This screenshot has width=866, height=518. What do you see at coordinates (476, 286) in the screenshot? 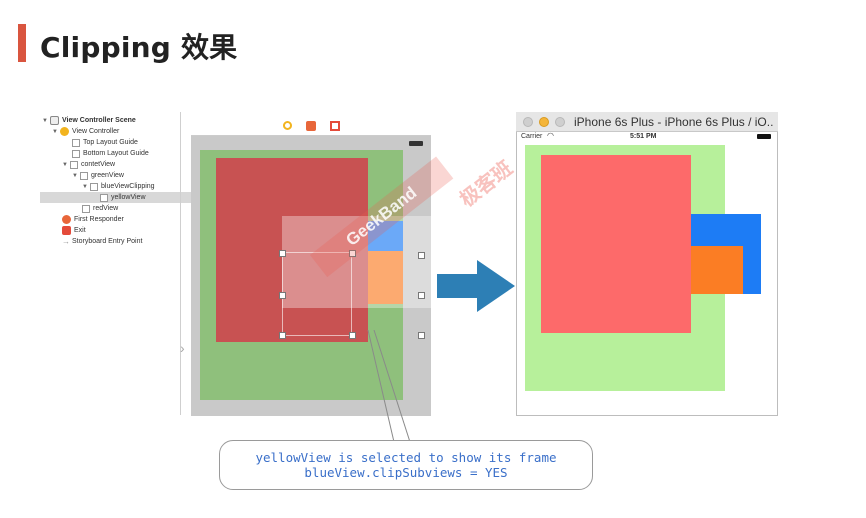
I see `transition-arrow` at bounding box center [476, 286].